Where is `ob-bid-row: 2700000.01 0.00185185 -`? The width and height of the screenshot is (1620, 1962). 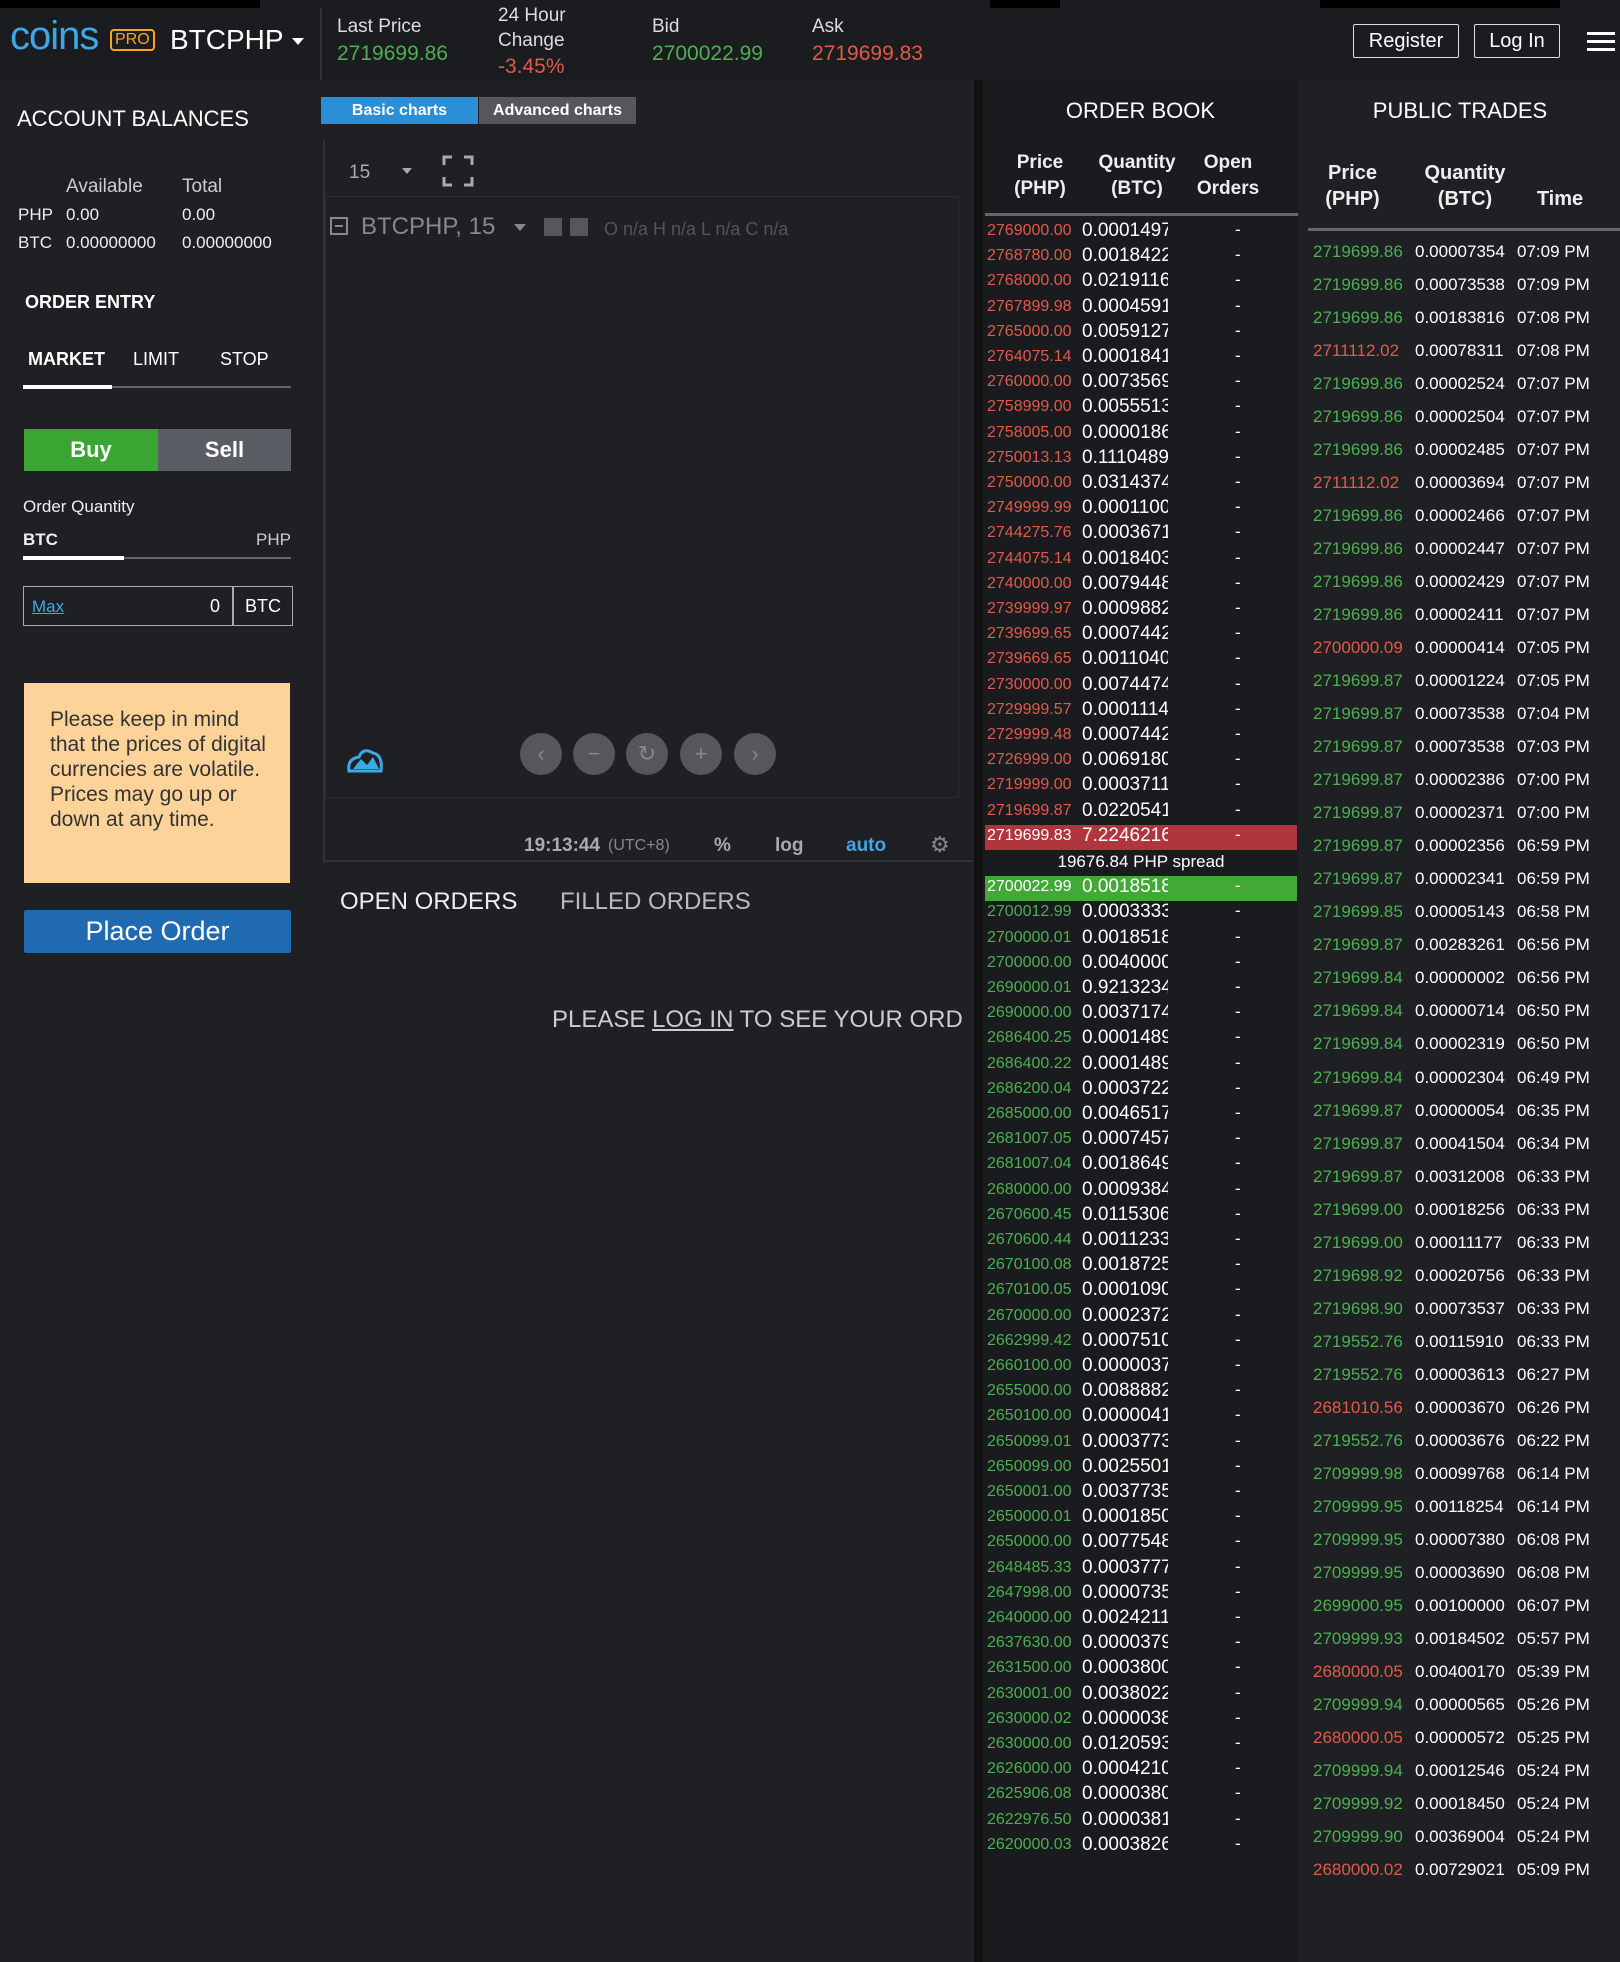 ob-bid-row: 2700000.01 0.00185185 - is located at coordinates (1141, 939).